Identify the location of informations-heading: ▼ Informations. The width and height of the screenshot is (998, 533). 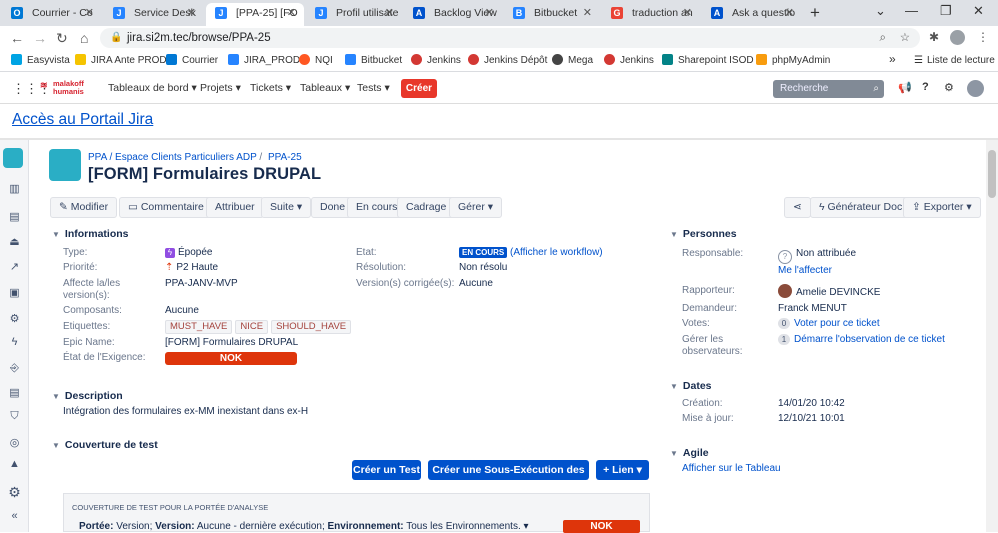
(90, 234).